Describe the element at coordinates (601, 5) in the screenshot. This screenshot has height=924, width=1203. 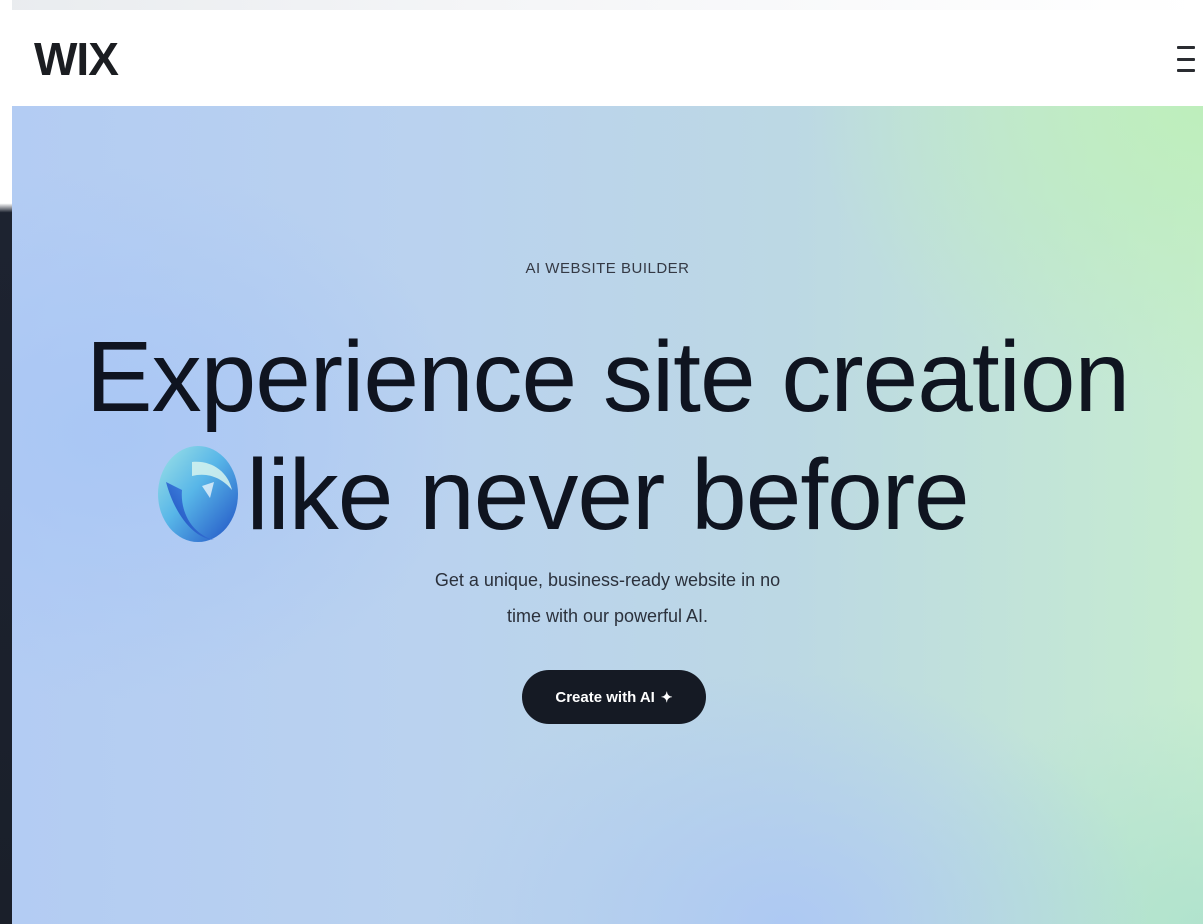
I see `window-top-edge` at that location.